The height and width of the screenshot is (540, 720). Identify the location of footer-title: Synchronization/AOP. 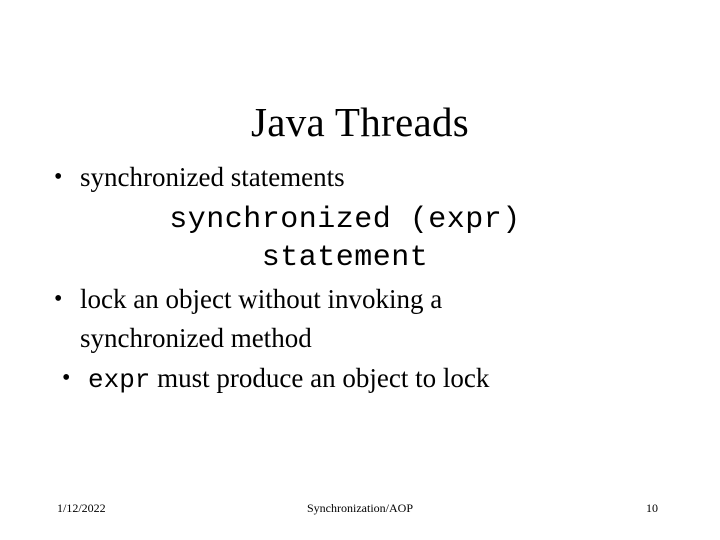
(360, 508).